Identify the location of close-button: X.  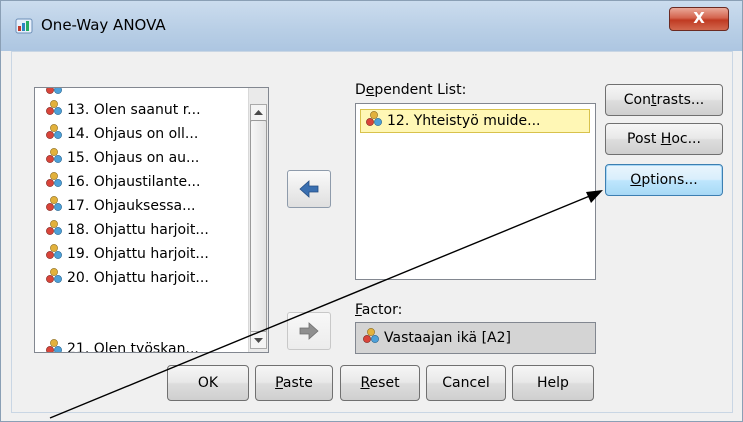
(699, 19).